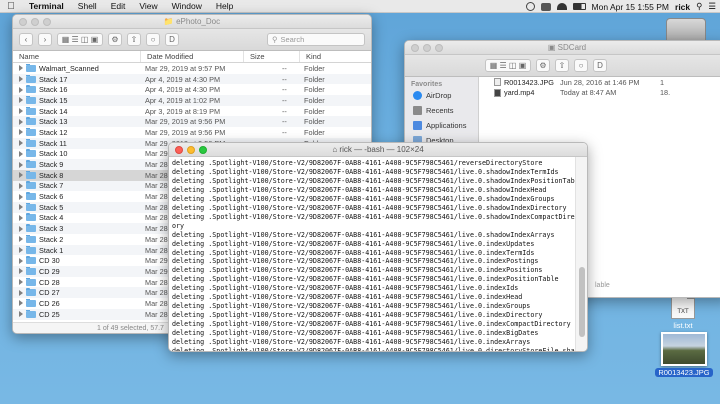 The height and width of the screenshot is (404, 720). Describe the element at coordinates (77, 100) in the screenshot. I see `row-name: Stack 15` at that location.